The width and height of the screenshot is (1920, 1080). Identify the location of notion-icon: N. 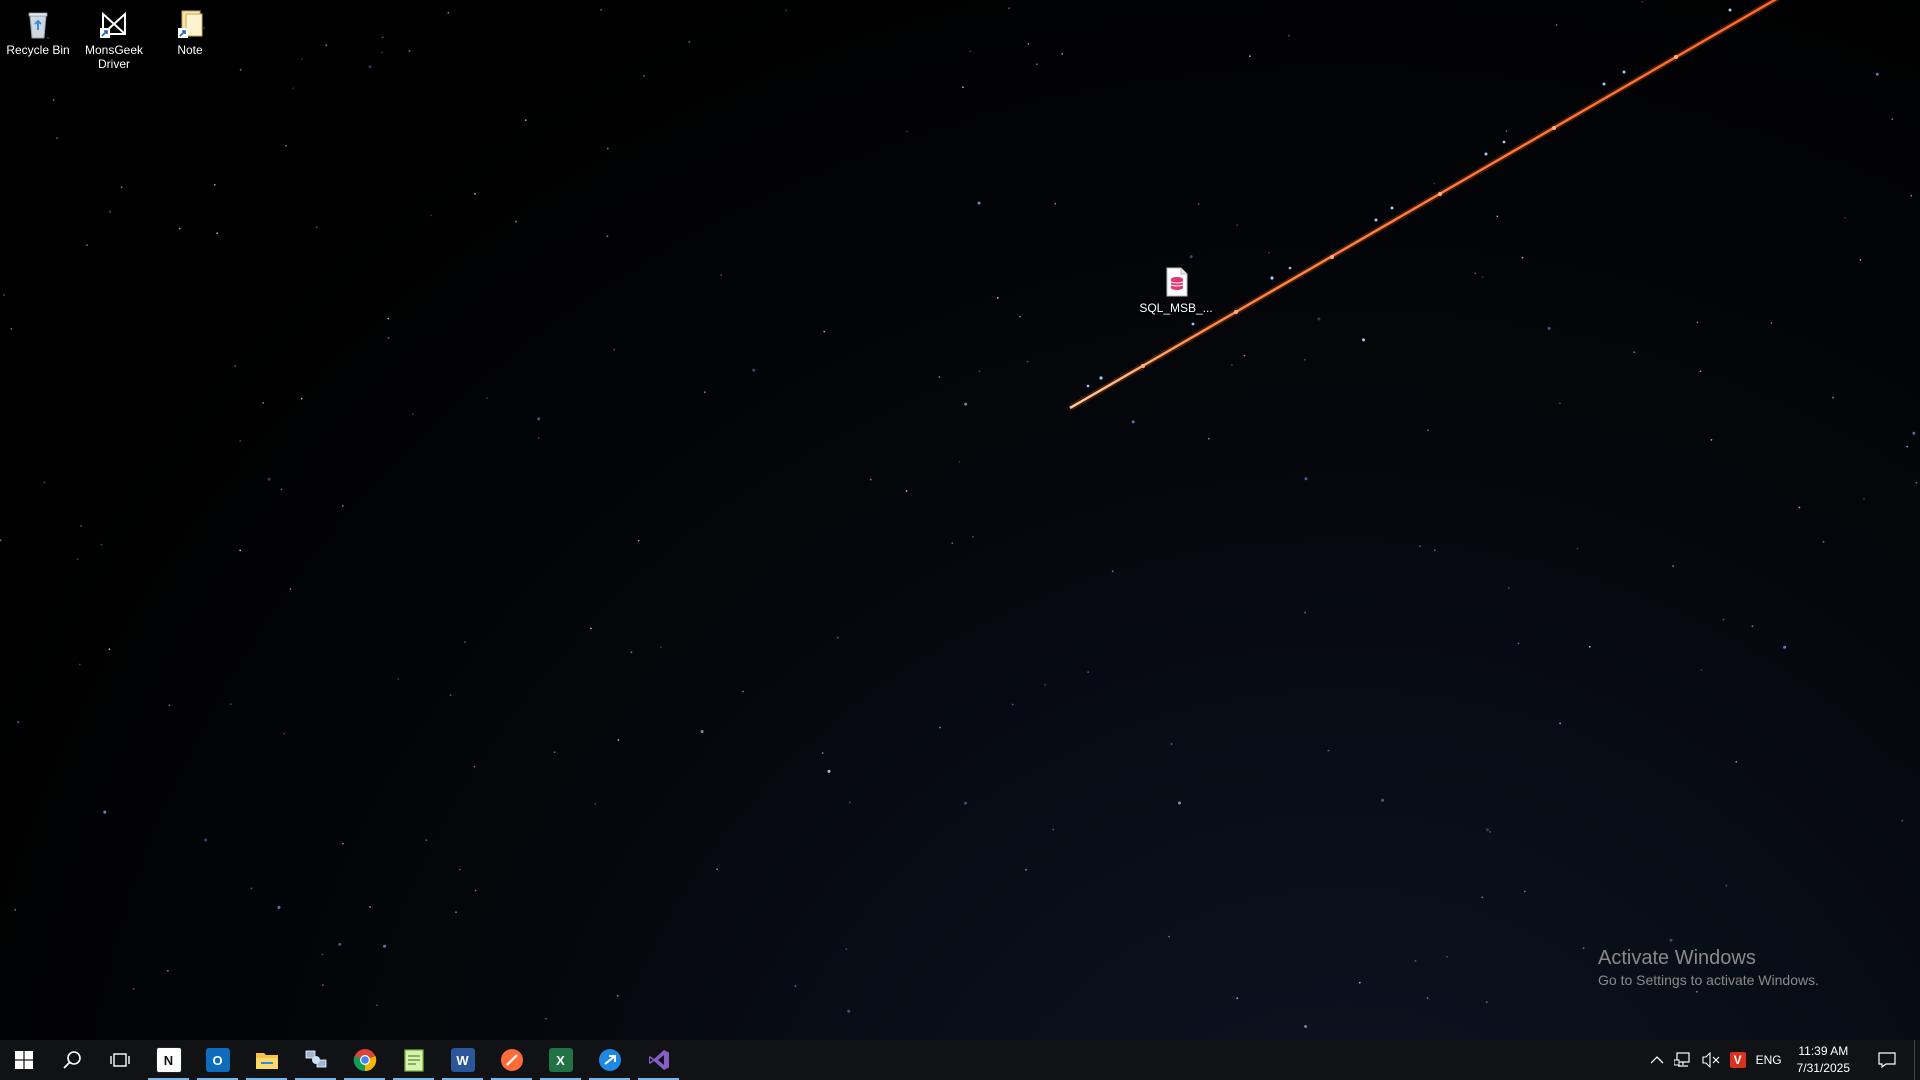
(168, 1060).